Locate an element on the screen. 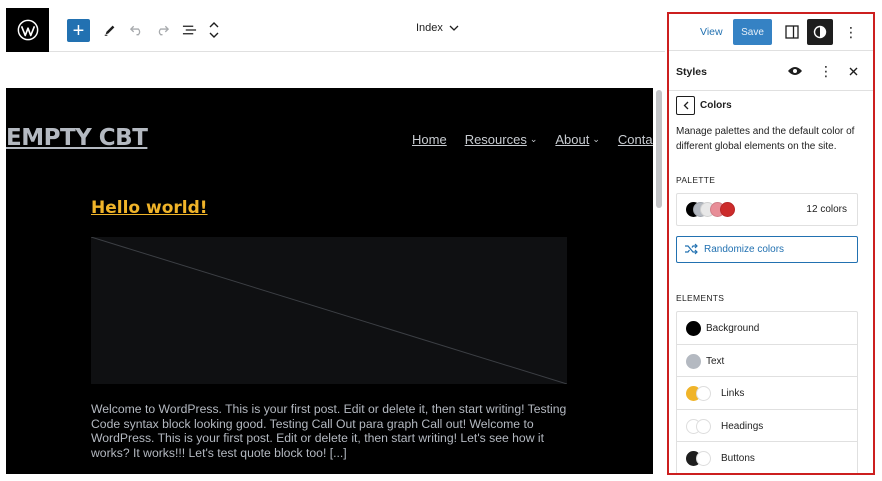 Image resolution: width=882 pixels, height=481 pixels. document-title-dropdown: Index is located at coordinates (437, 28).